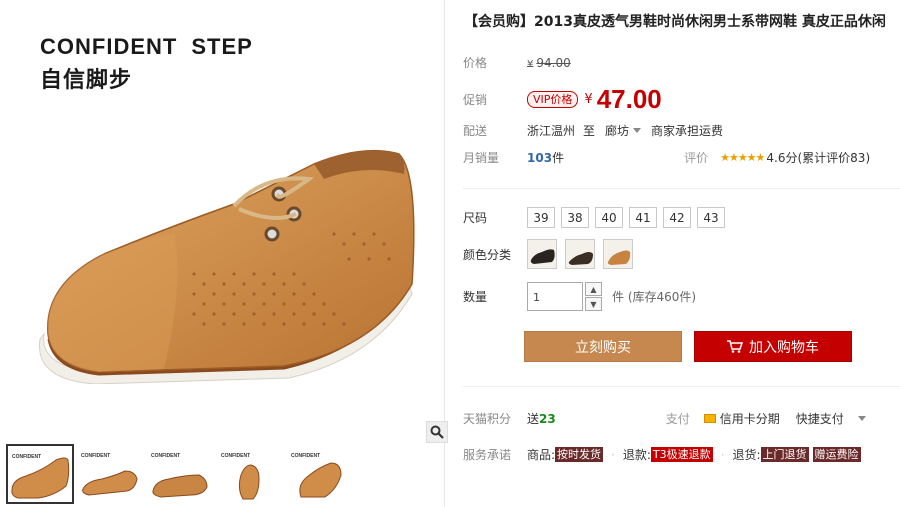 The height and width of the screenshot is (507, 900). Describe the element at coordinates (555, 296) in the screenshot. I see `quantity-input: 1` at that location.